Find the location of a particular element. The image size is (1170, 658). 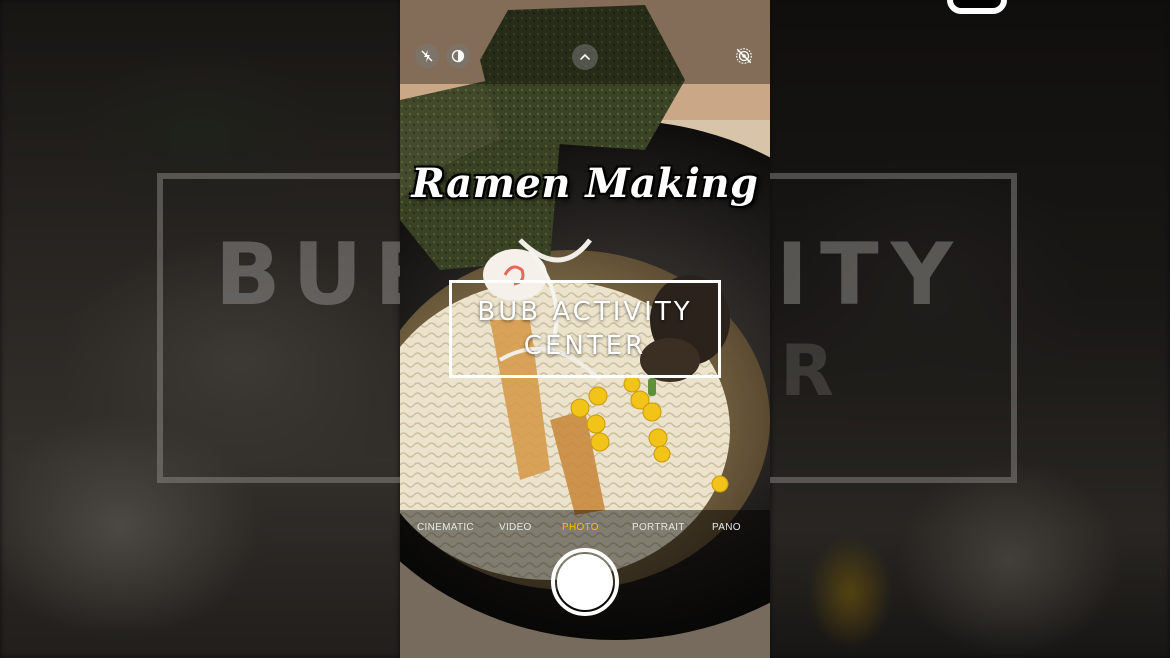

mode-cinematic: CINEMATIC is located at coordinates (445, 527).